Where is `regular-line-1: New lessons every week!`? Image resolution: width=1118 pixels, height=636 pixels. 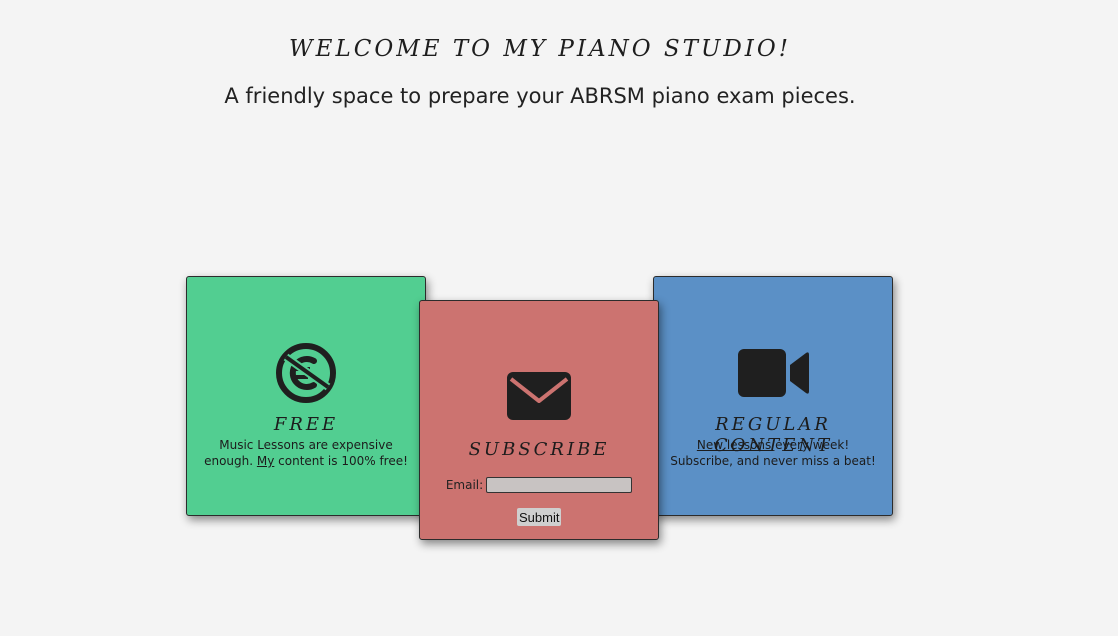
regular-line-1: New lessons every week! is located at coordinates (773, 445).